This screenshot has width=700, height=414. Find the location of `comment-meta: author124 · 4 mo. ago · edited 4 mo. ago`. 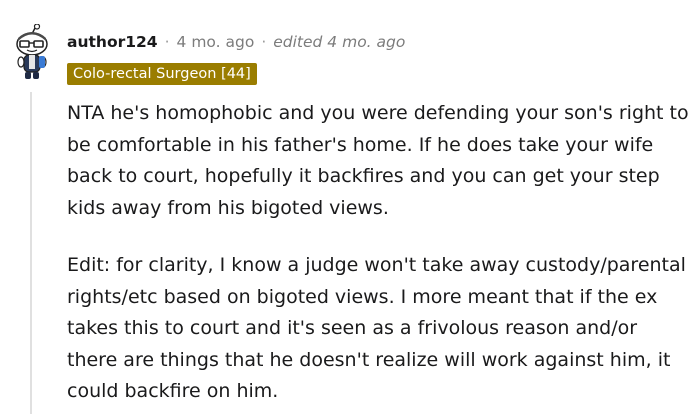

comment-meta: author124 · 4 mo. ago · edited 4 mo. ago is located at coordinates (236, 43).